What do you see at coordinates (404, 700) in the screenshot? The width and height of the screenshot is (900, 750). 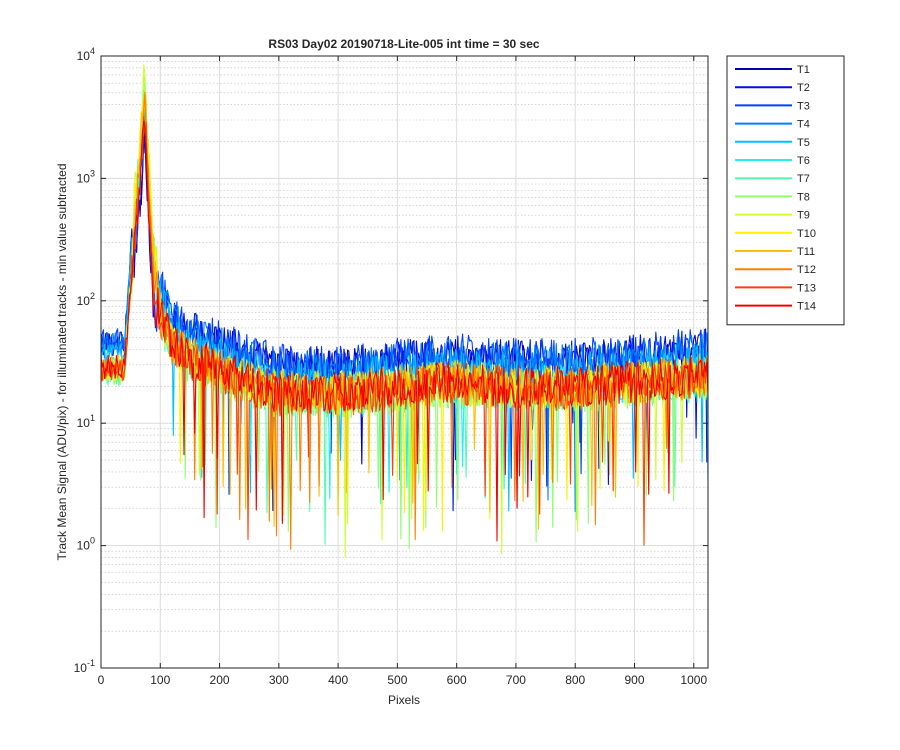 I see `x-axis-label: Pixels` at bounding box center [404, 700].